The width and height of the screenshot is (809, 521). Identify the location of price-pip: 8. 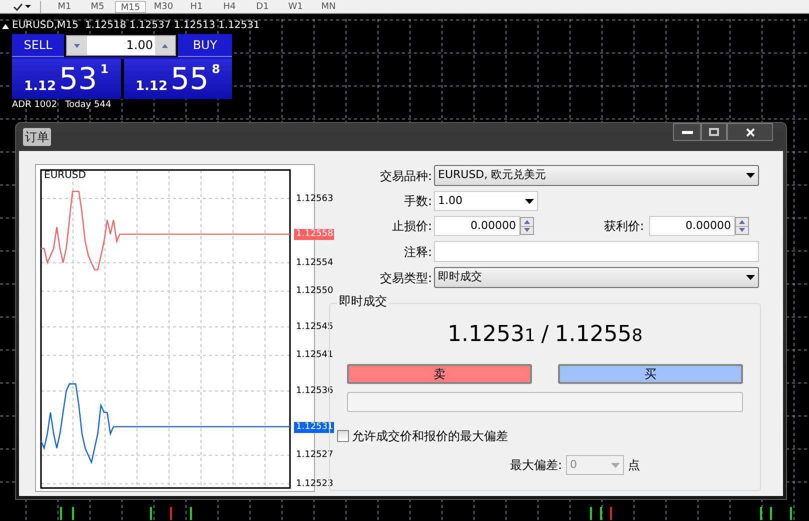
(216, 69).